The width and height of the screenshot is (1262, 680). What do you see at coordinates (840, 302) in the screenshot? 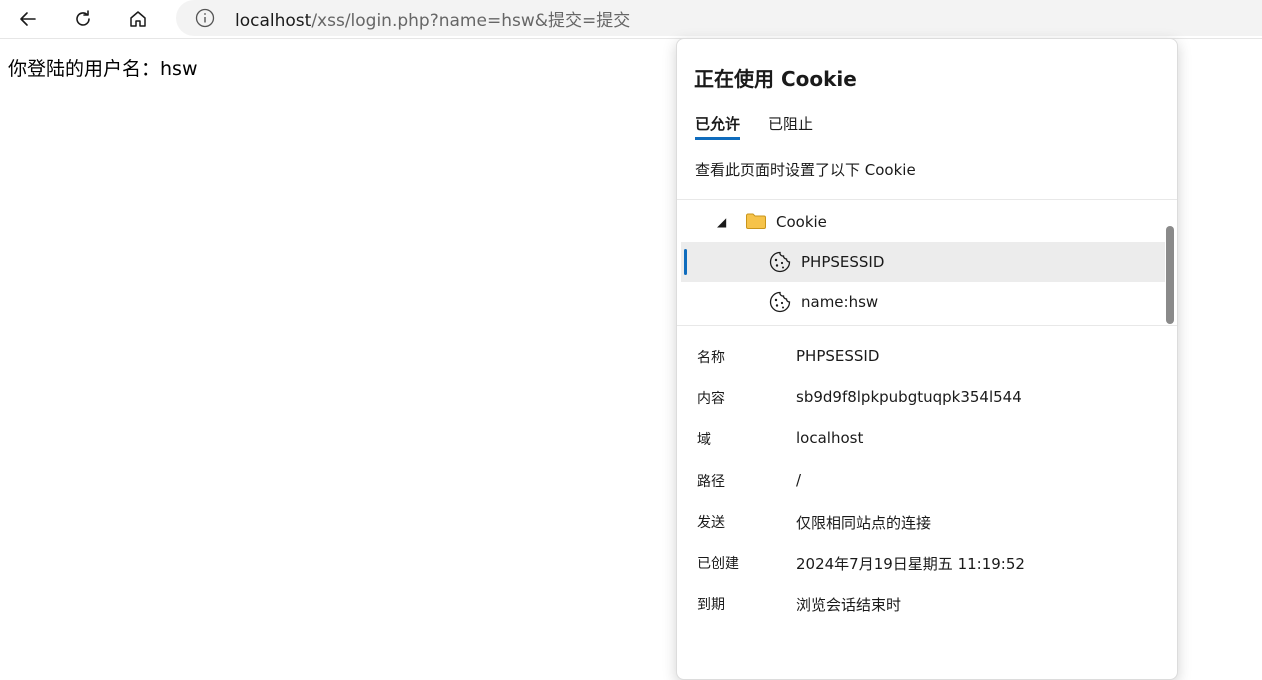
I see `tree-item-label: name:hsw` at bounding box center [840, 302].